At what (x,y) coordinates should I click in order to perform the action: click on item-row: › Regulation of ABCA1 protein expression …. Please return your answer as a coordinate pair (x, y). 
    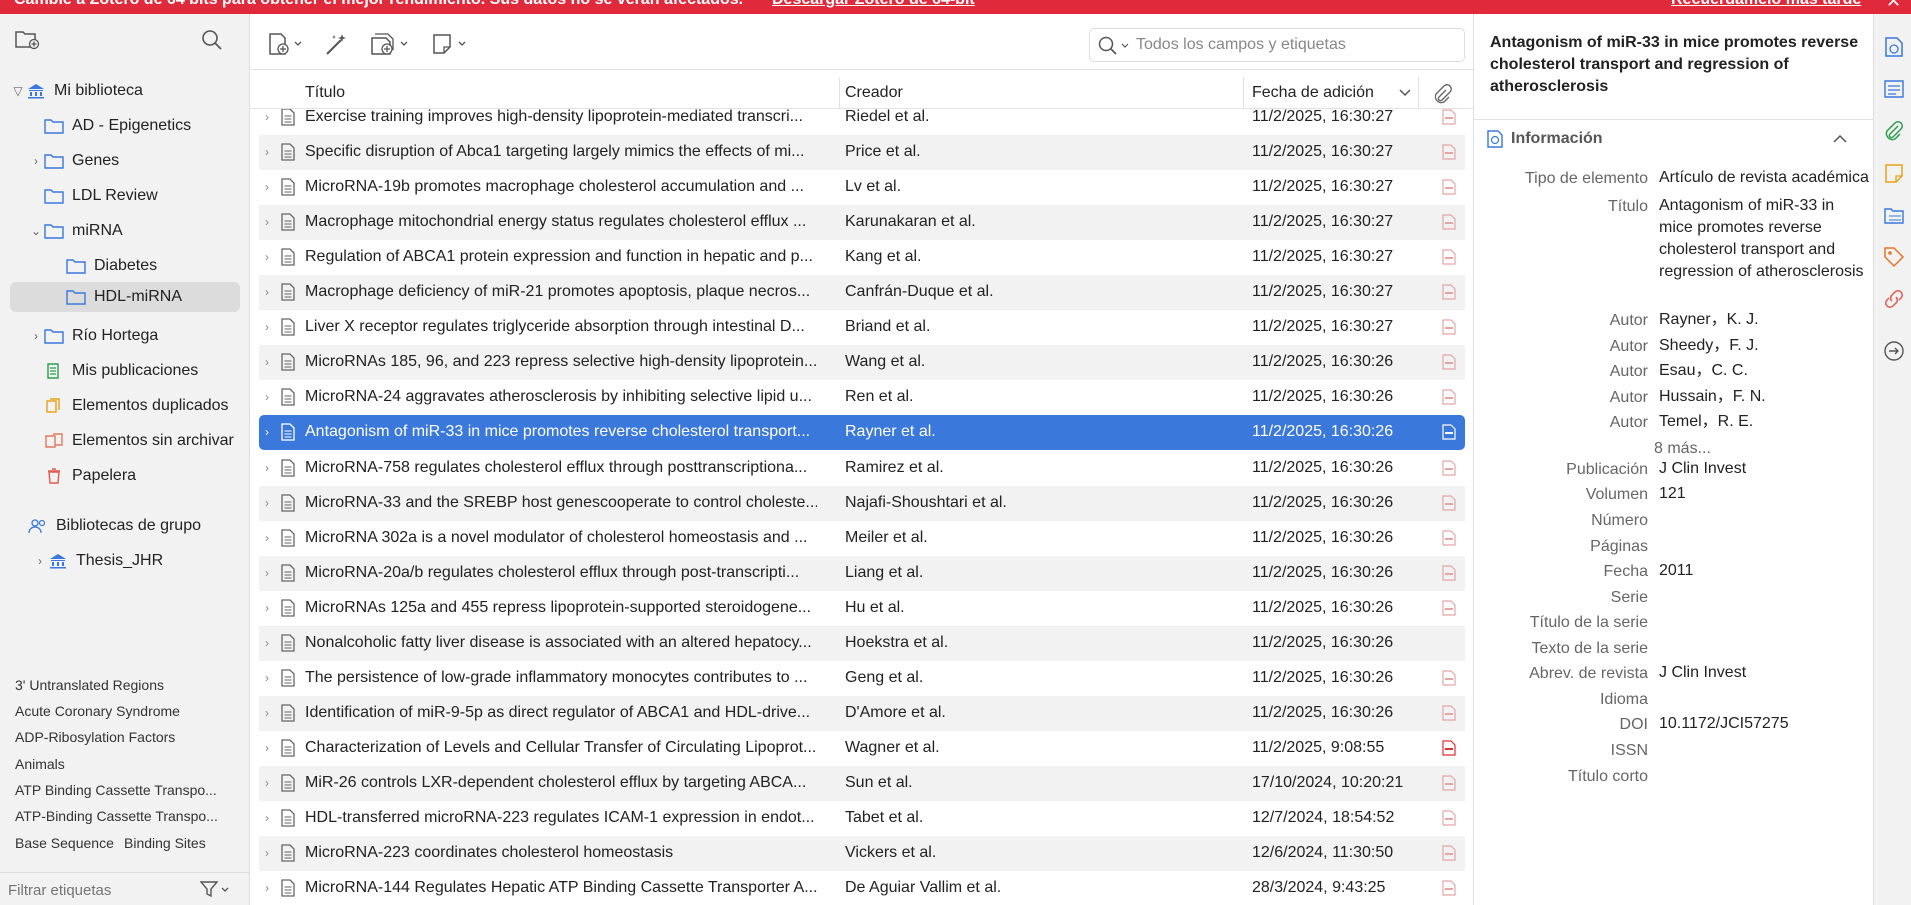
    Looking at the image, I should click on (862, 257).